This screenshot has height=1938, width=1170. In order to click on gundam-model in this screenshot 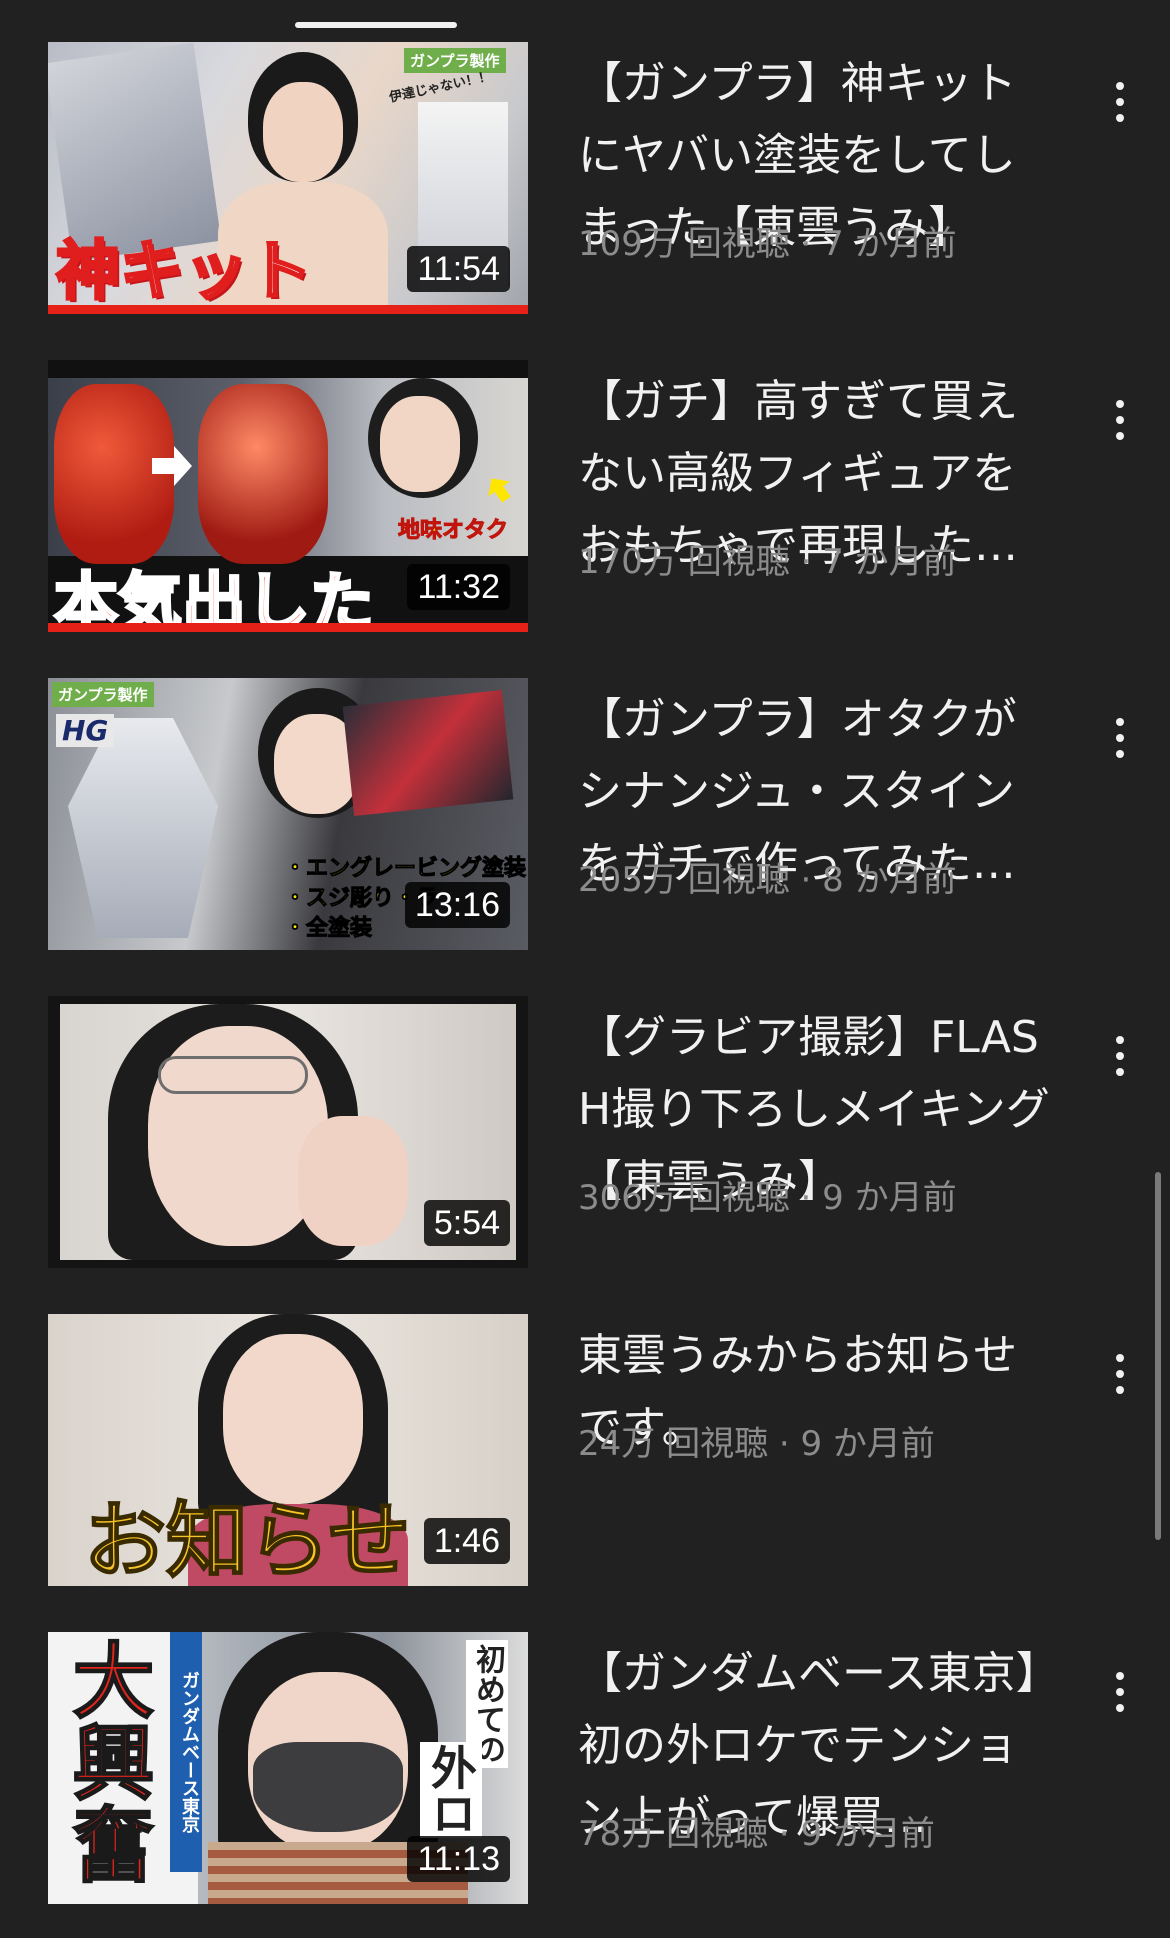, I will do `click(143, 828)`.